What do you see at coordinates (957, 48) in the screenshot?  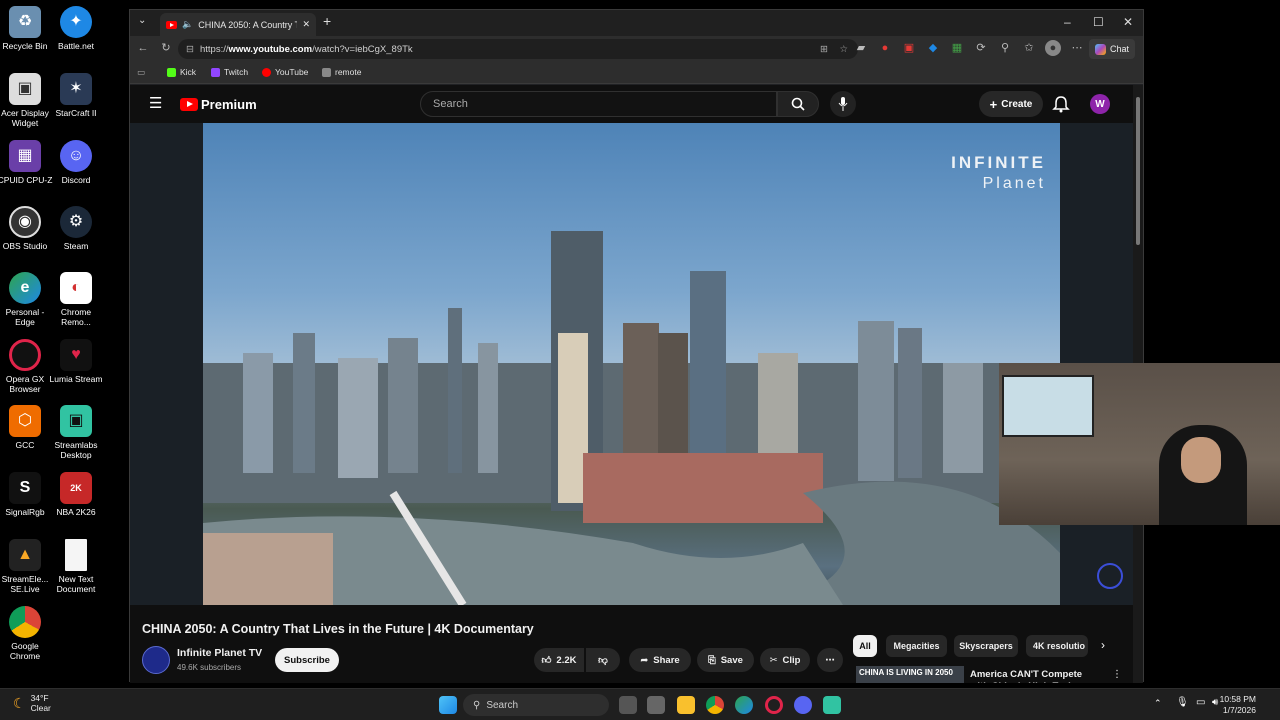 I see `extension-icon: ▦` at bounding box center [957, 48].